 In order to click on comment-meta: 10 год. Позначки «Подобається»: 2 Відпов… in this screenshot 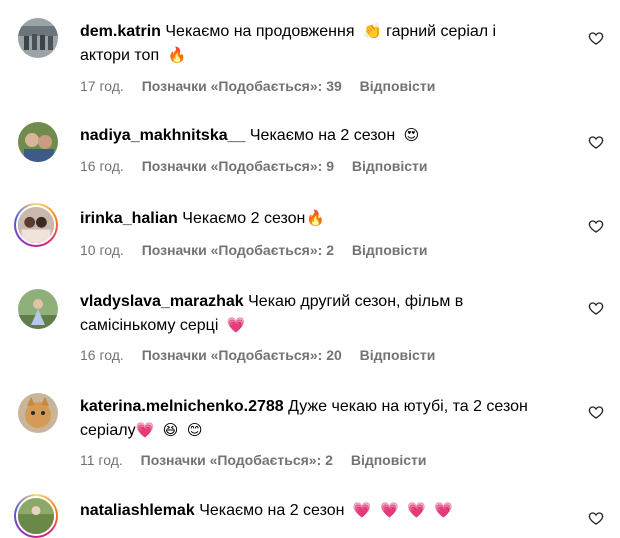, I will do `click(261, 250)`.